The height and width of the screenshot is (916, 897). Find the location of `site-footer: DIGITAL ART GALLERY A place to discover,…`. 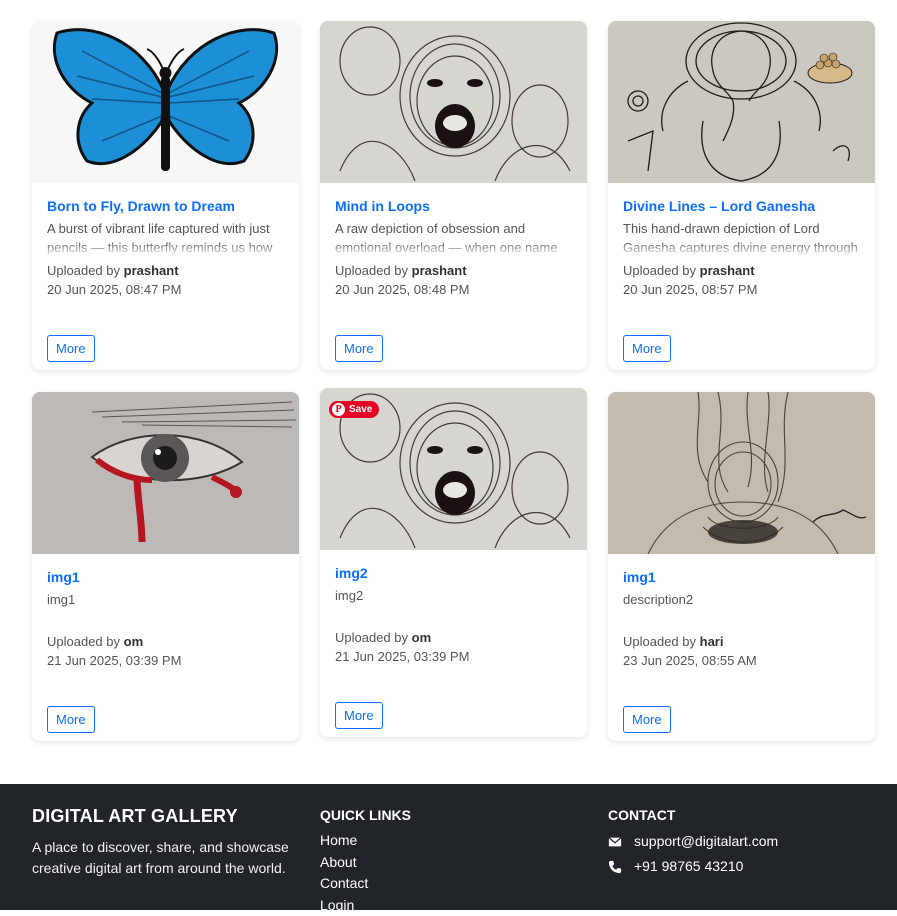

site-footer: DIGITAL ART GALLERY A place to discover,… is located at coordinates (448, 847).